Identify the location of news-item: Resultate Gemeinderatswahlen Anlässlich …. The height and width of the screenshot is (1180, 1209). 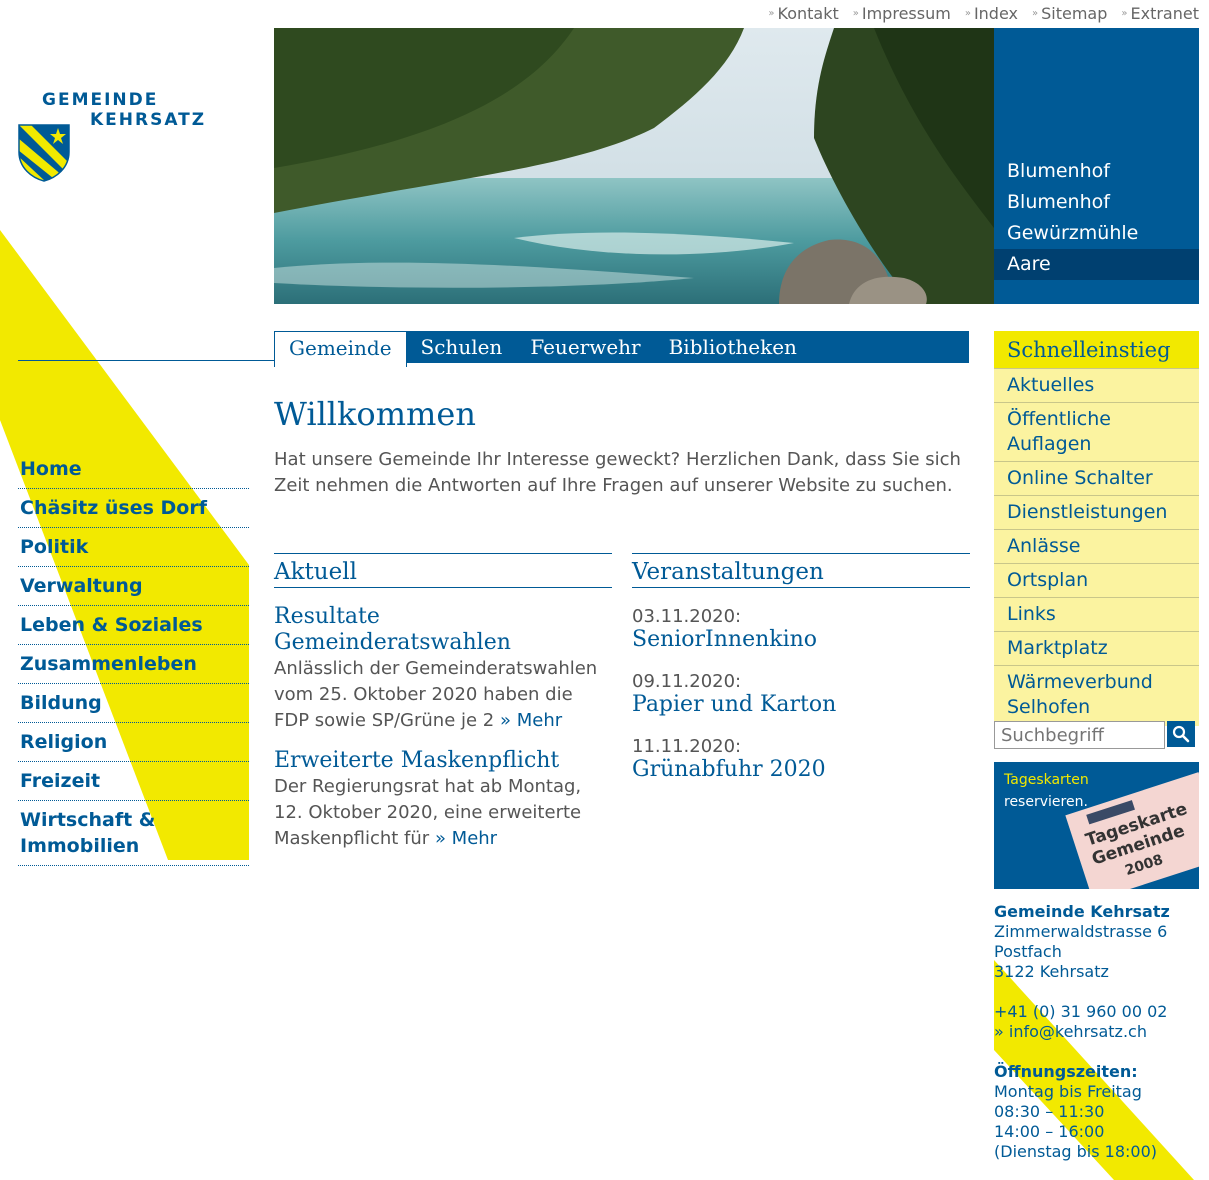
(443, 669).